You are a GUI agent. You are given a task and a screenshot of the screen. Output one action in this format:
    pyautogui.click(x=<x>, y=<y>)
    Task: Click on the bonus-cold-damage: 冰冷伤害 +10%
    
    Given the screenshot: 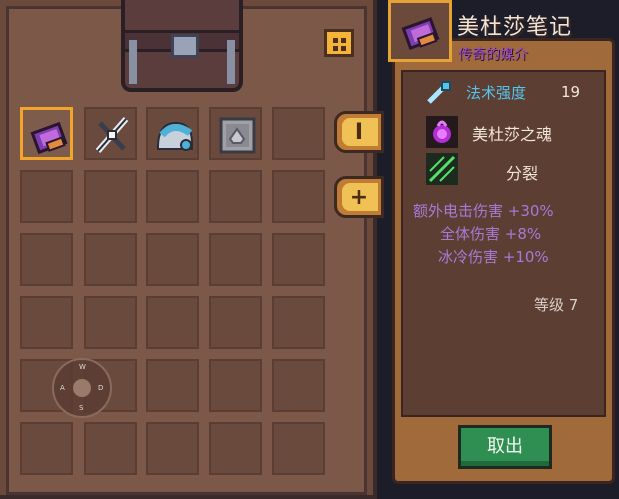 What is the action you would take?
    pyautogui.click(x=493, y=257)
    